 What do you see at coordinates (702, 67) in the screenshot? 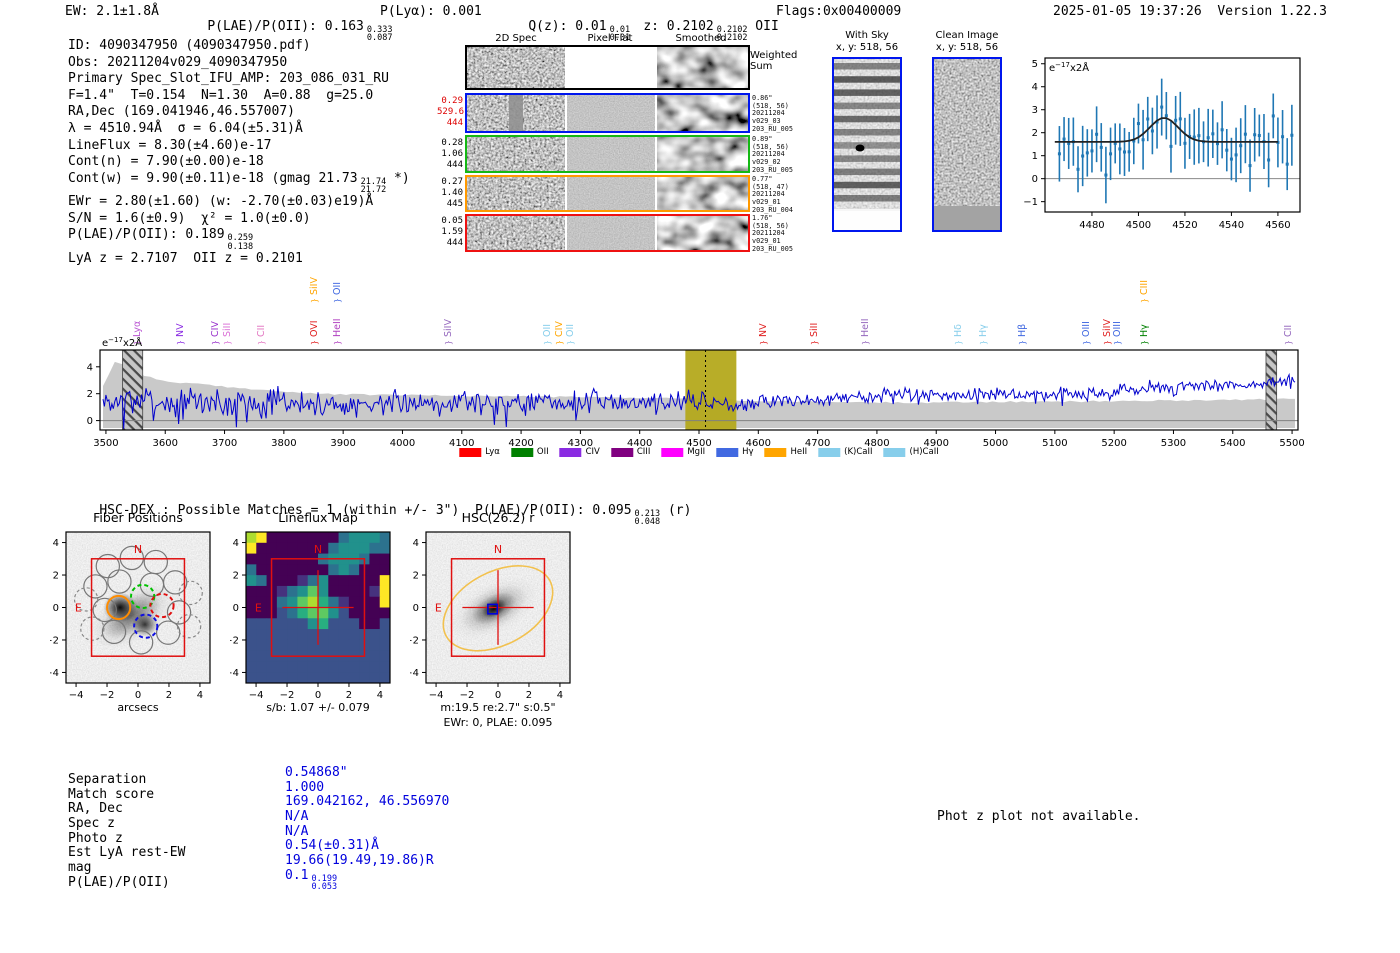
I see `cutout-smoothed-image` at bounding box center [702, 67].